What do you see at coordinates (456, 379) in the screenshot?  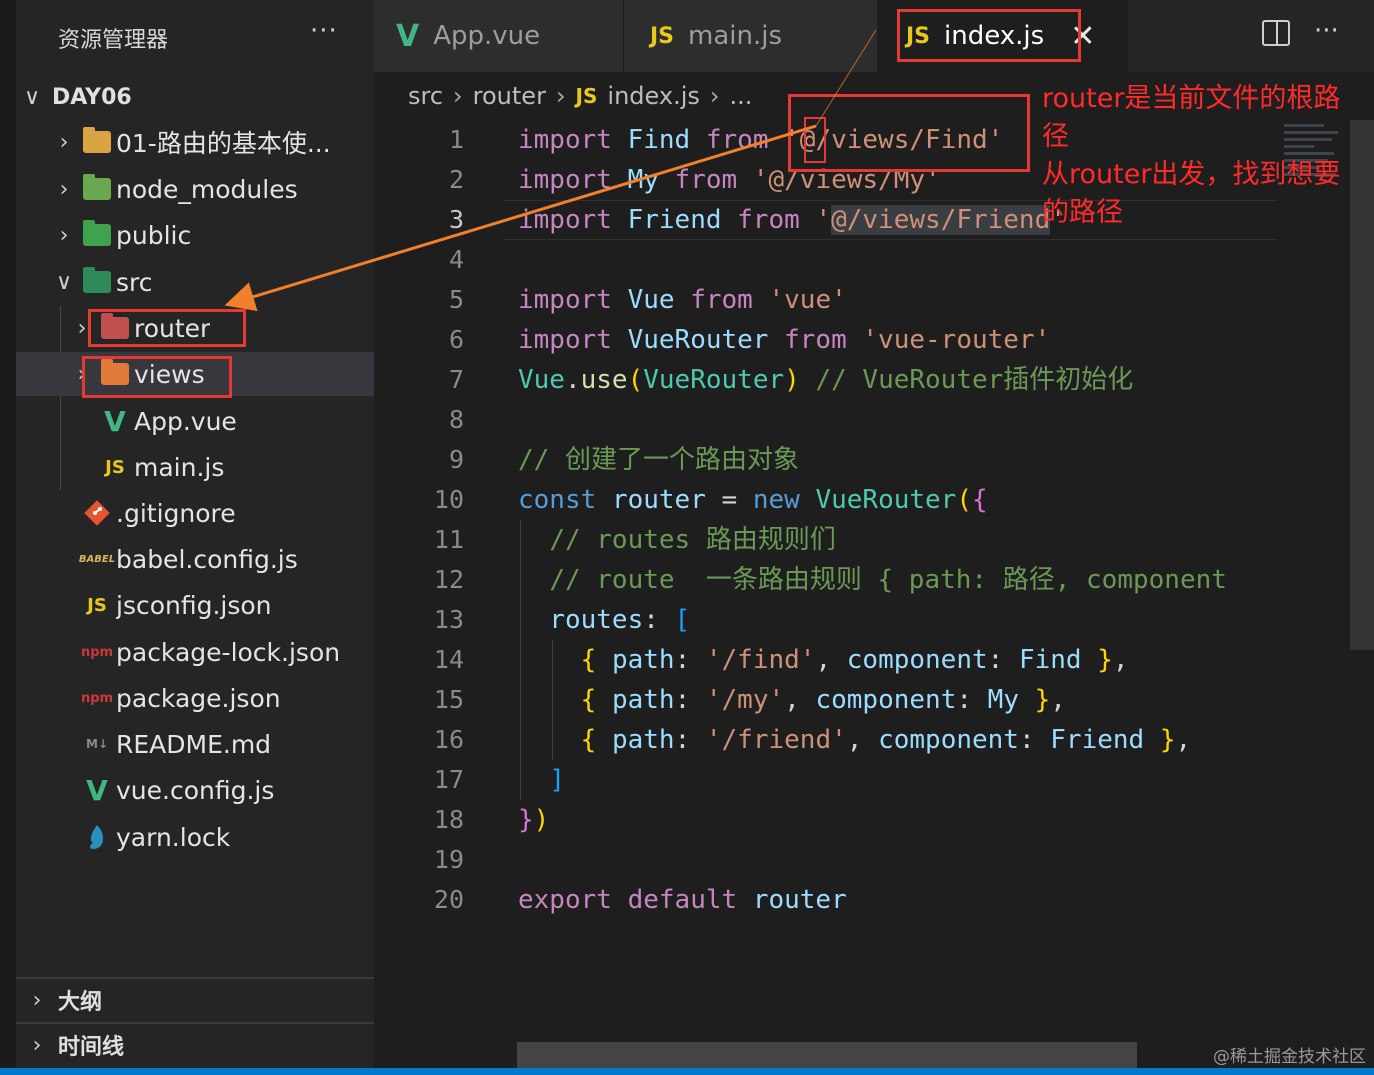 I see `line-number: 7` at bounding box center [456, 379].